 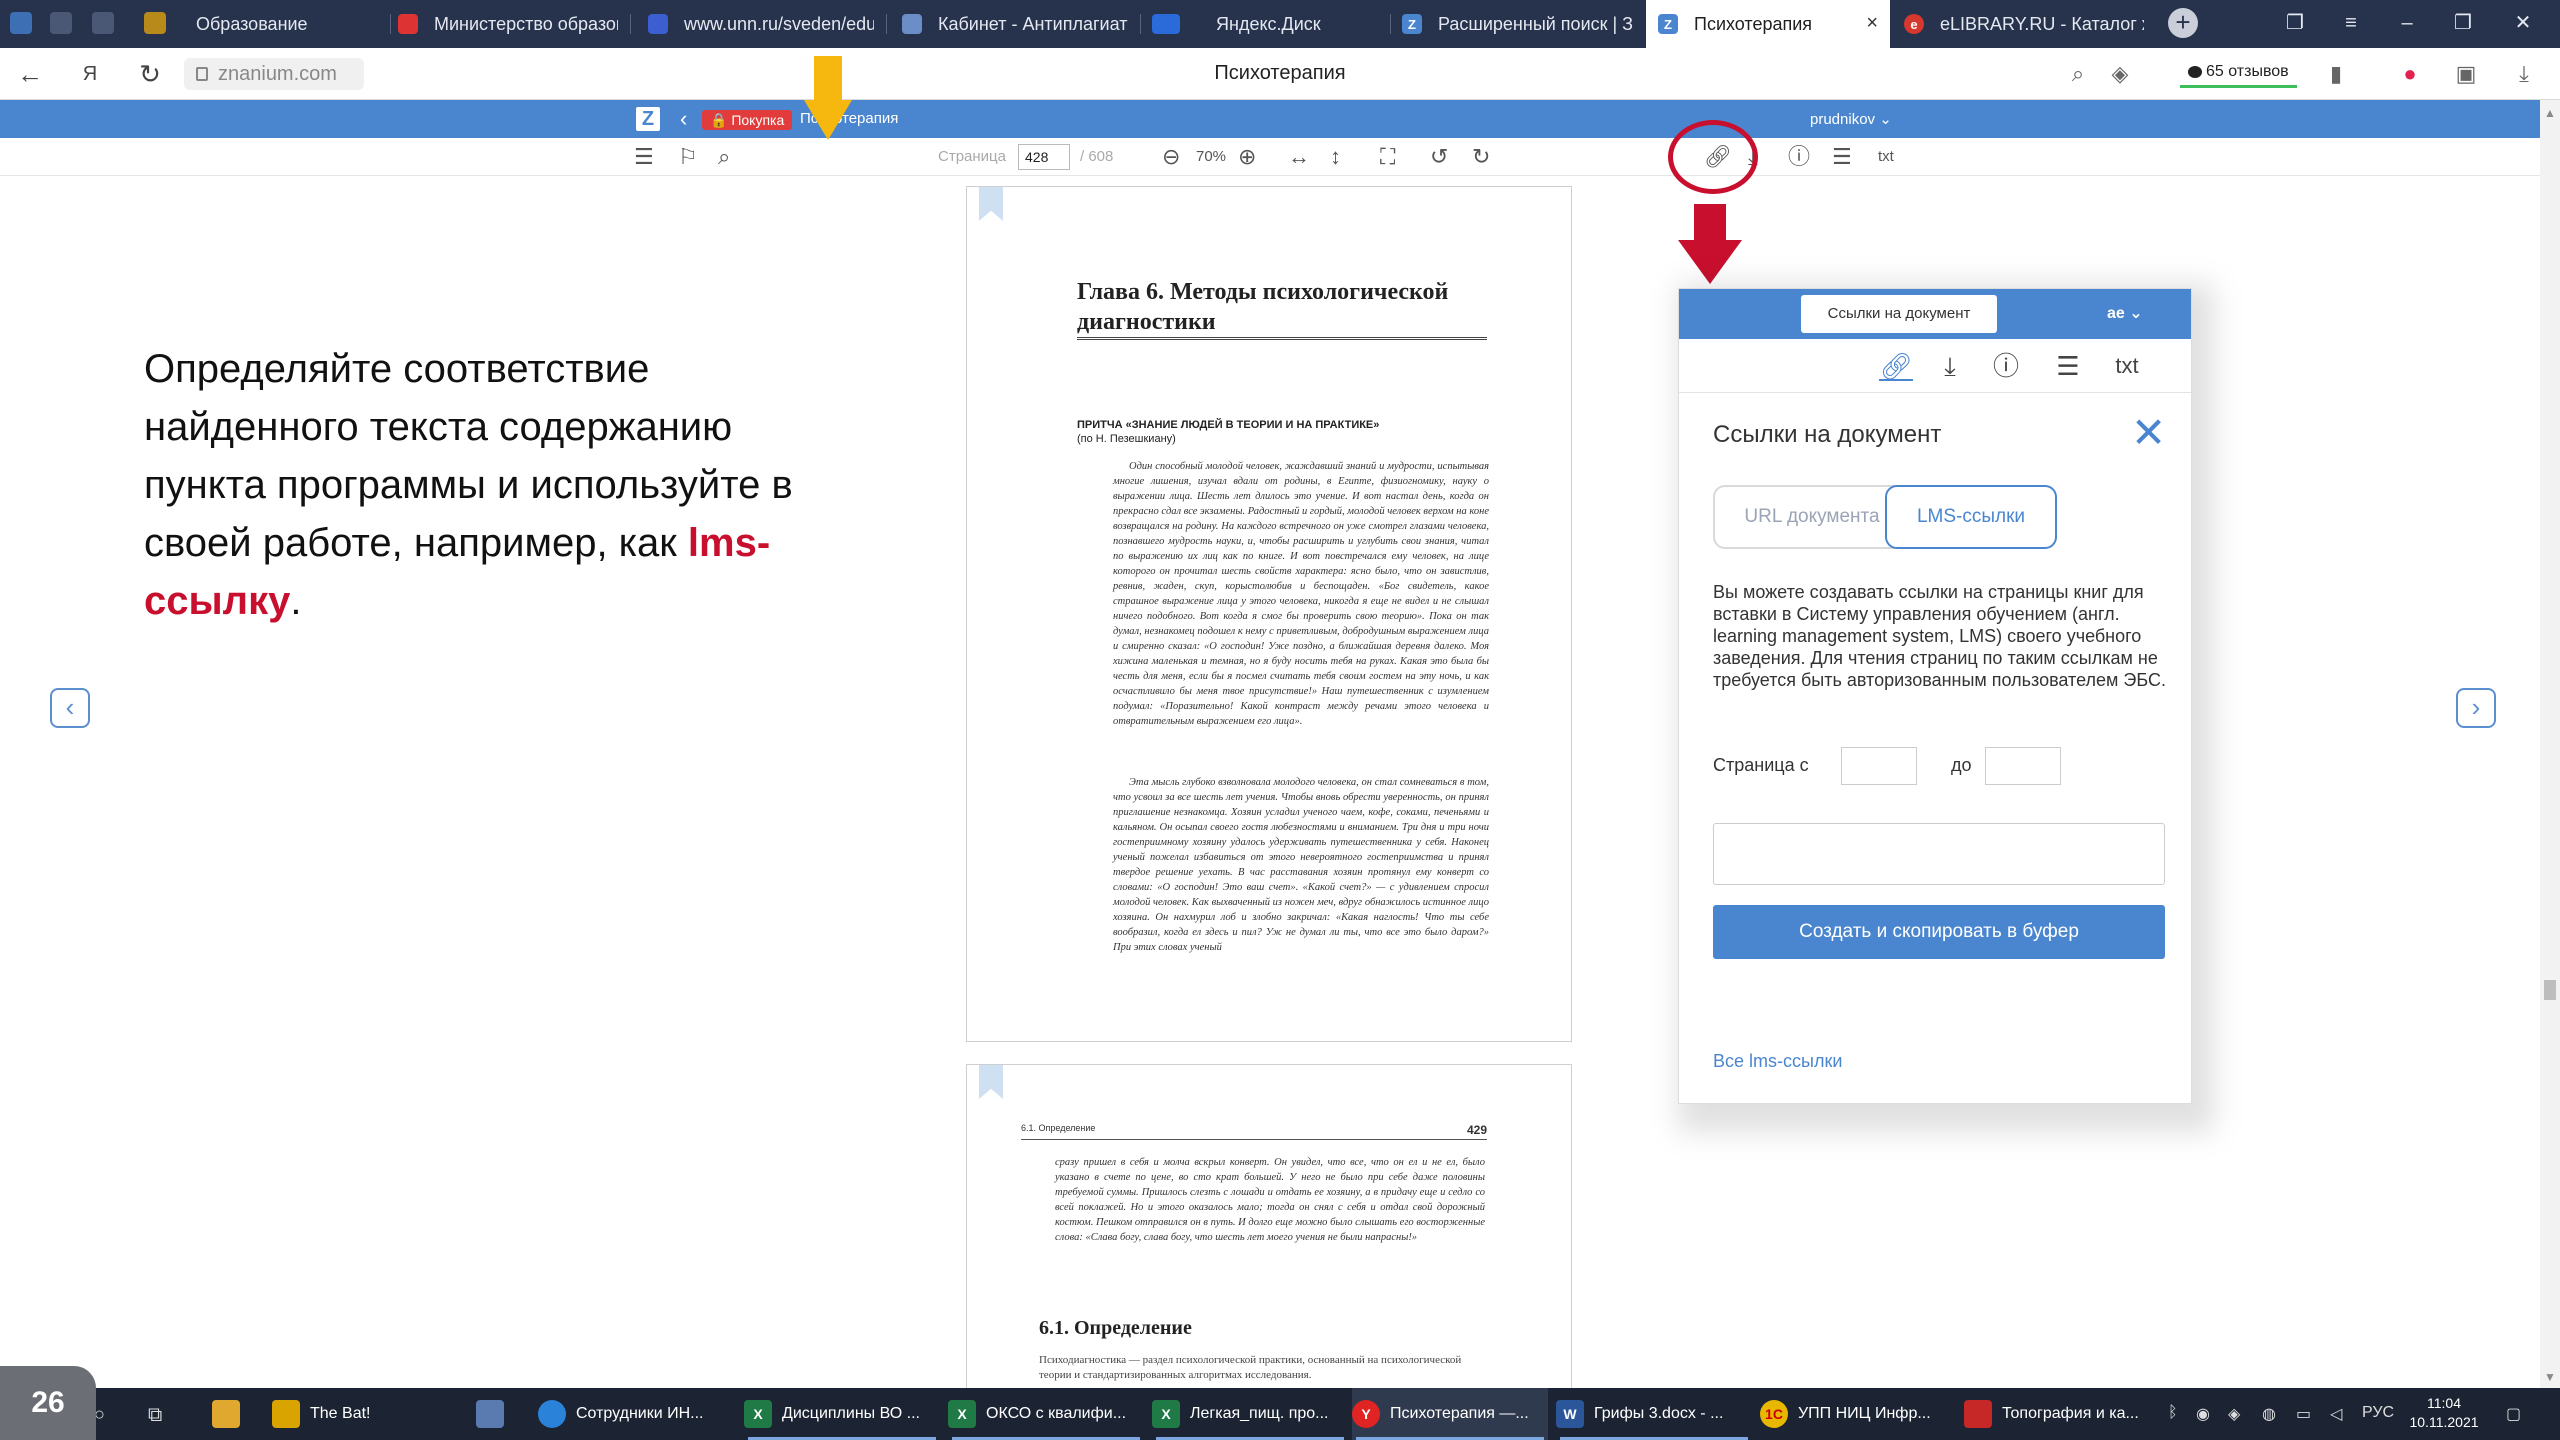 What do you see at coordinates (2269, 1414) in the screenshot?
I see `tray-app-icon: ◍` at bounding box center [2269, 1414].